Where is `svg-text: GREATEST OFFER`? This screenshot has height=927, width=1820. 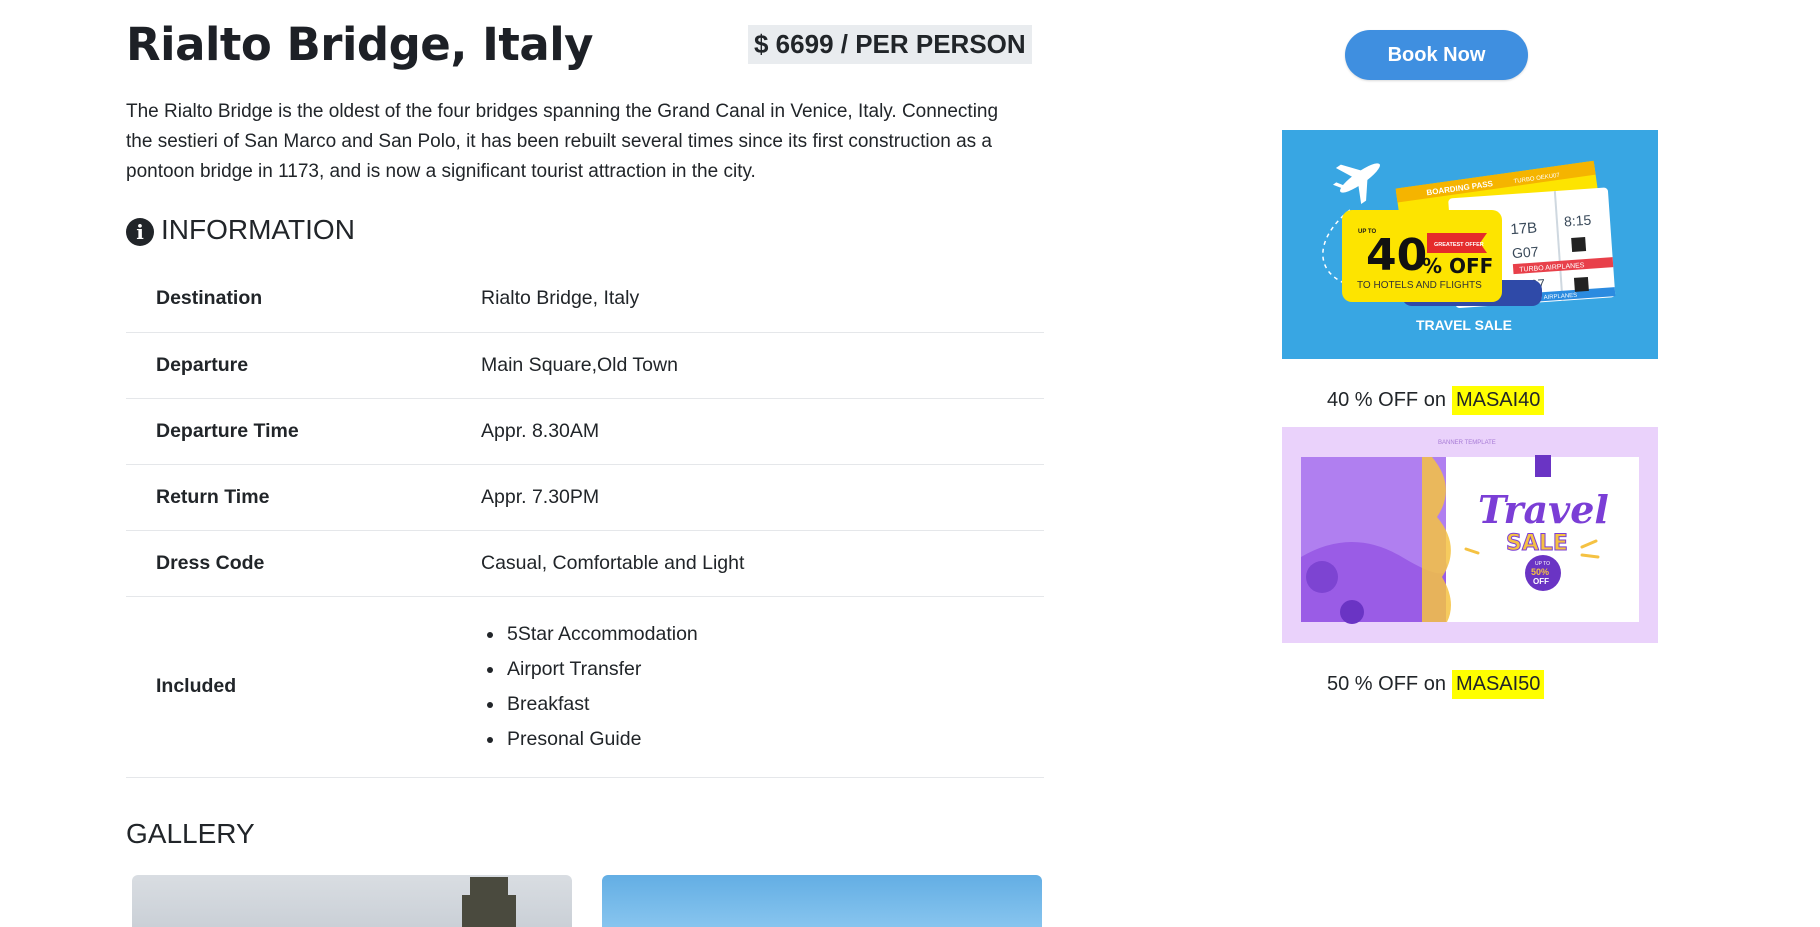
svg-text: GREATEST OFFER is located at coordinates (1459, 245).